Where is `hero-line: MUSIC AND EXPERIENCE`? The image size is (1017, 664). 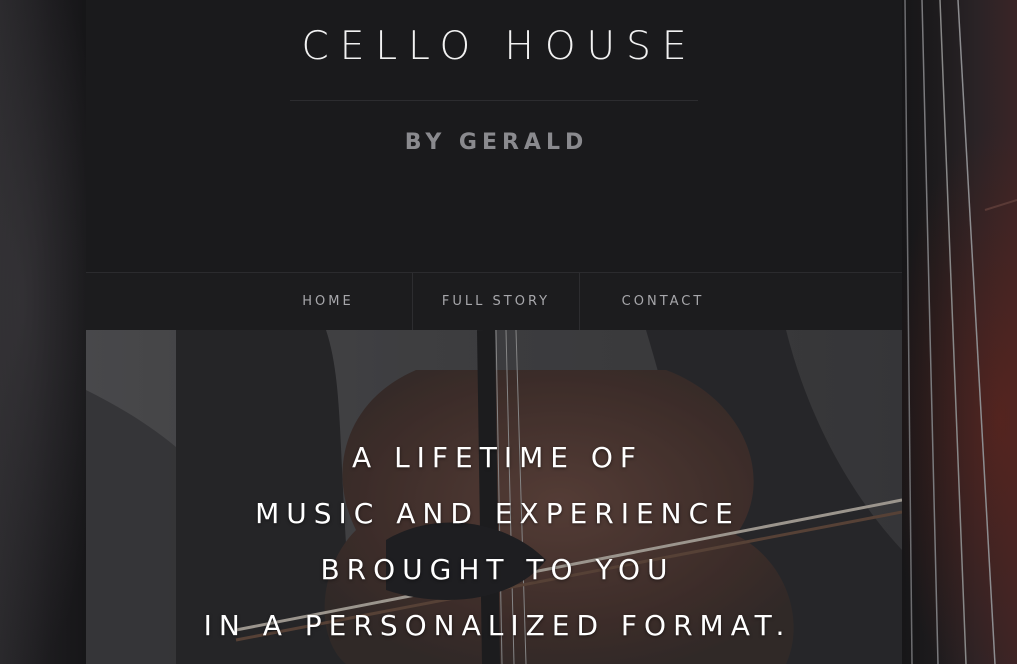
hero-line: MUSIC AND EXPERIENCE is located at coordinates (497, 513).